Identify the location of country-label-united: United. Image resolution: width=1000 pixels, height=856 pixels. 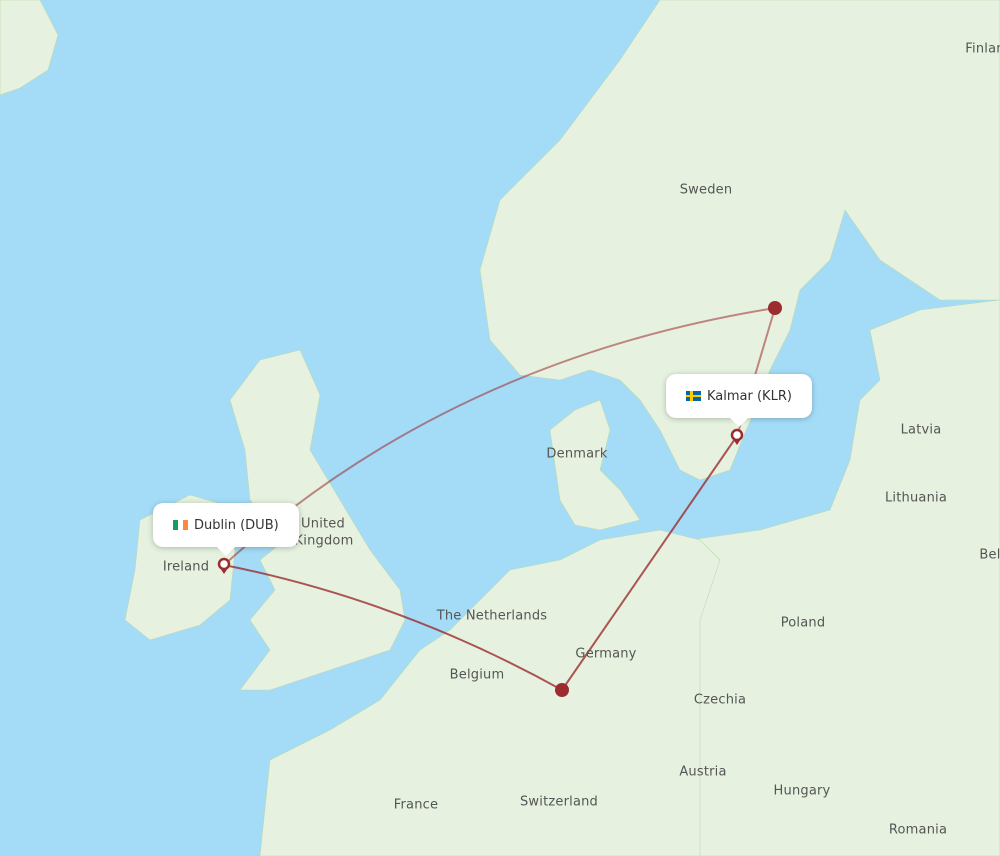
(323, 524).